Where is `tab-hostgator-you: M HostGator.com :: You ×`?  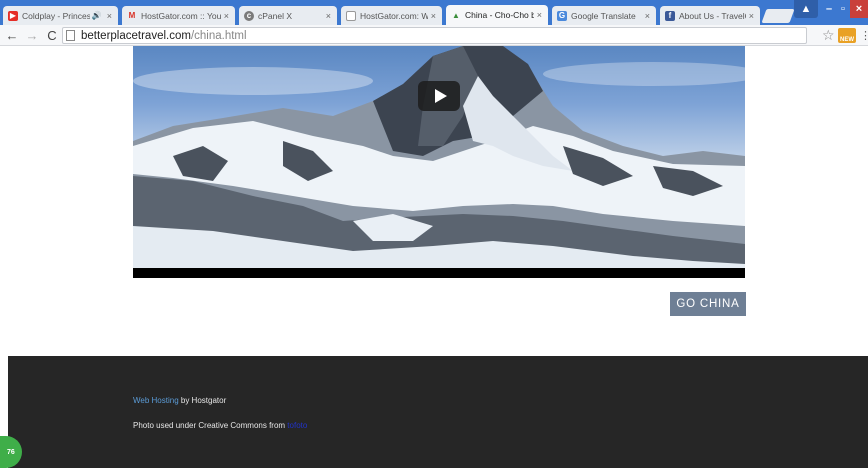 tab-hostgator-you: M HostGator.com :: You × is located at coordinates (178, 15).